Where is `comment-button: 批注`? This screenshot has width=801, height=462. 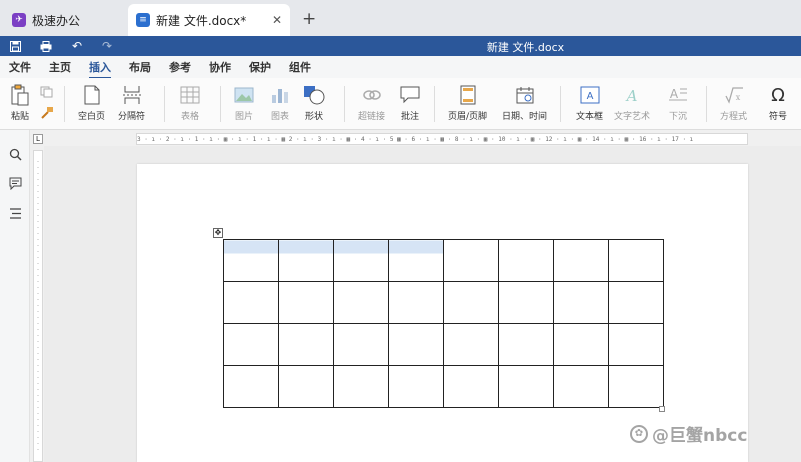 comment-button: 批注 is located at coordinates (410, 103).